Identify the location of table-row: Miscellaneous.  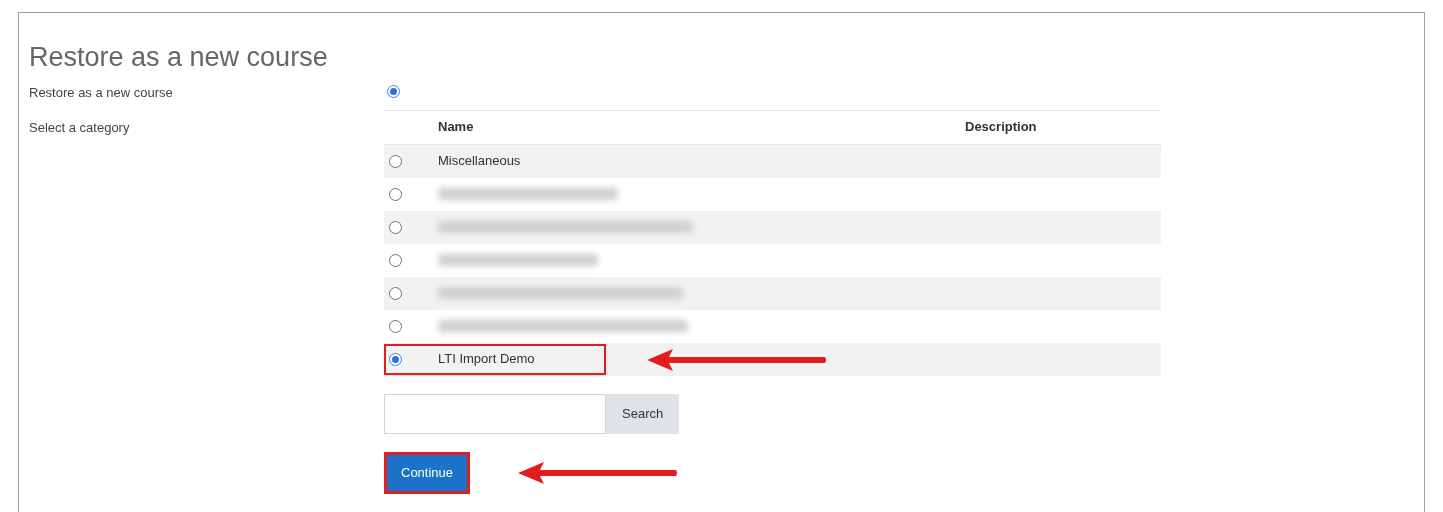
(772, 161).